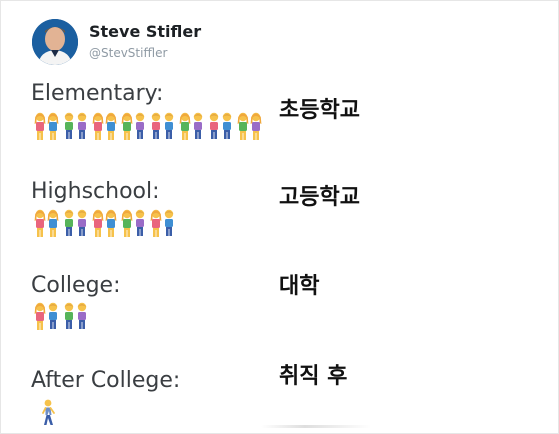 This screenshot has height=434, width=559. I want to click on emoji-row-highschool, so click(106, 223).